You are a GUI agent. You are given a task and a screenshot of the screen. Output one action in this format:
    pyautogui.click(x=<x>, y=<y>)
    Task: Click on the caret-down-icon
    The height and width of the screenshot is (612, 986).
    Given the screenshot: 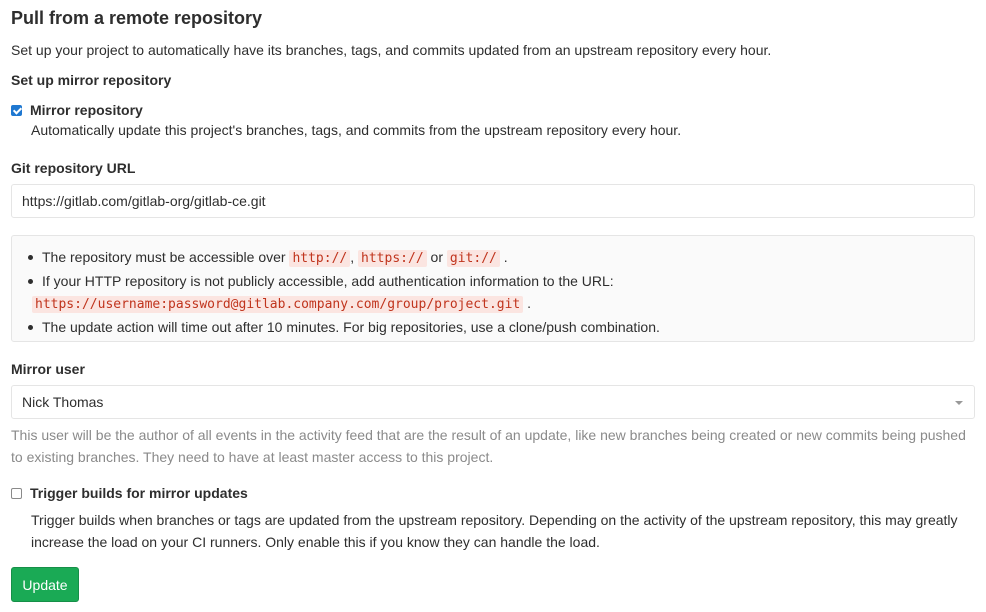 What is the action you would take?
    pyautogui.click(x=959, y=403)
    